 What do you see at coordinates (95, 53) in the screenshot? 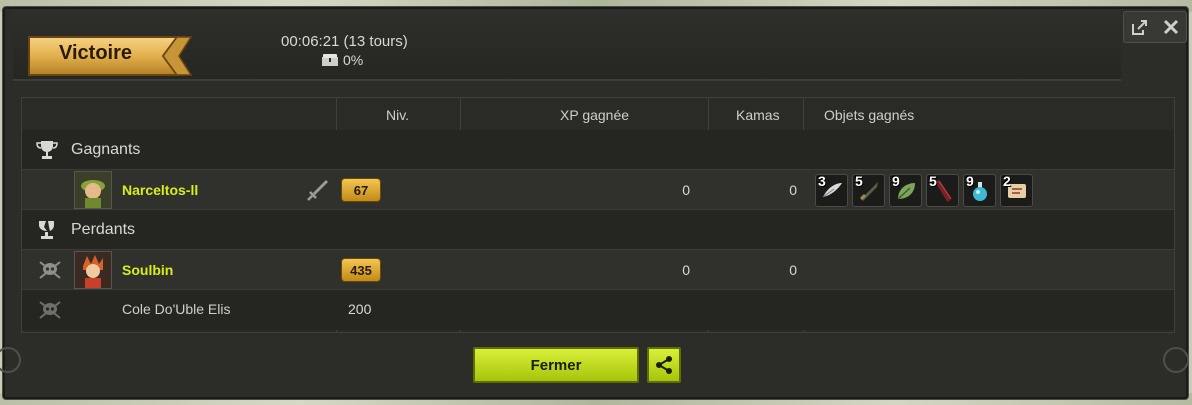
I see `result-label: Victoire` at bounding box center [95, 53].